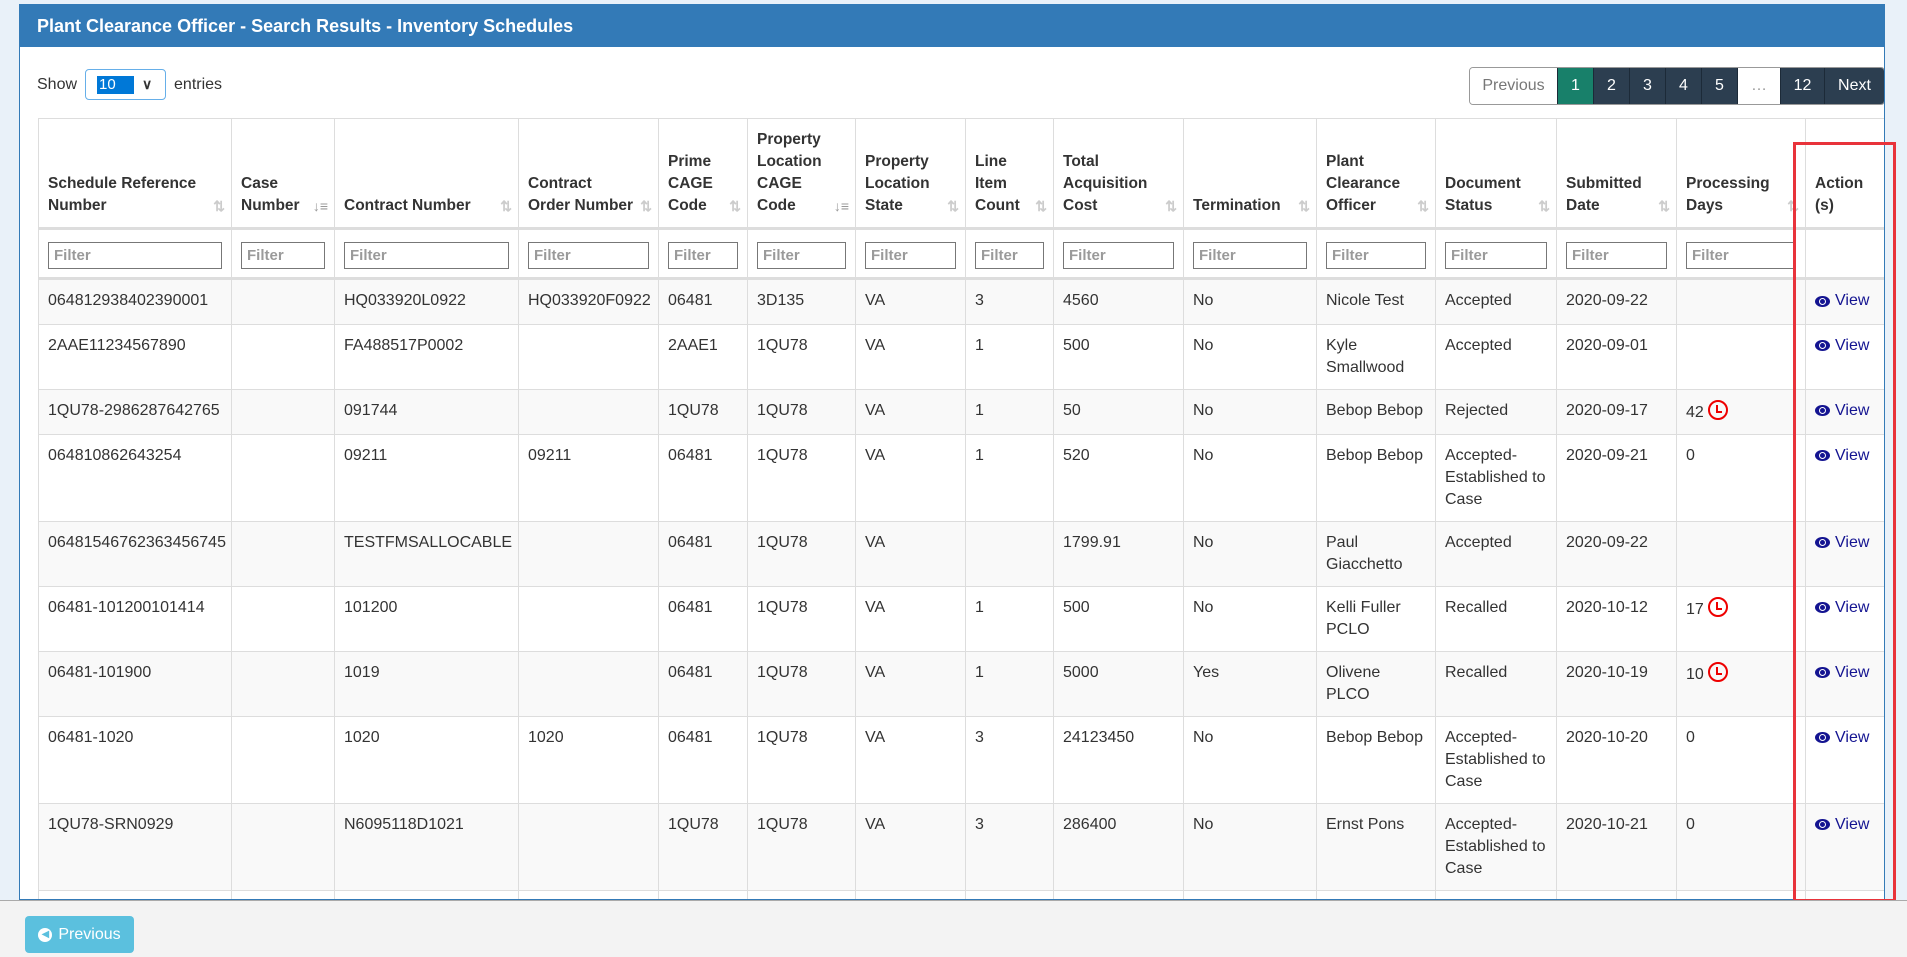 The height and width of the screenshot is (957, 1907). Describe the element at coordinates (1616, 553) in the screenshot. I see `cell-submitted-date: 2020-09-22` at that location.